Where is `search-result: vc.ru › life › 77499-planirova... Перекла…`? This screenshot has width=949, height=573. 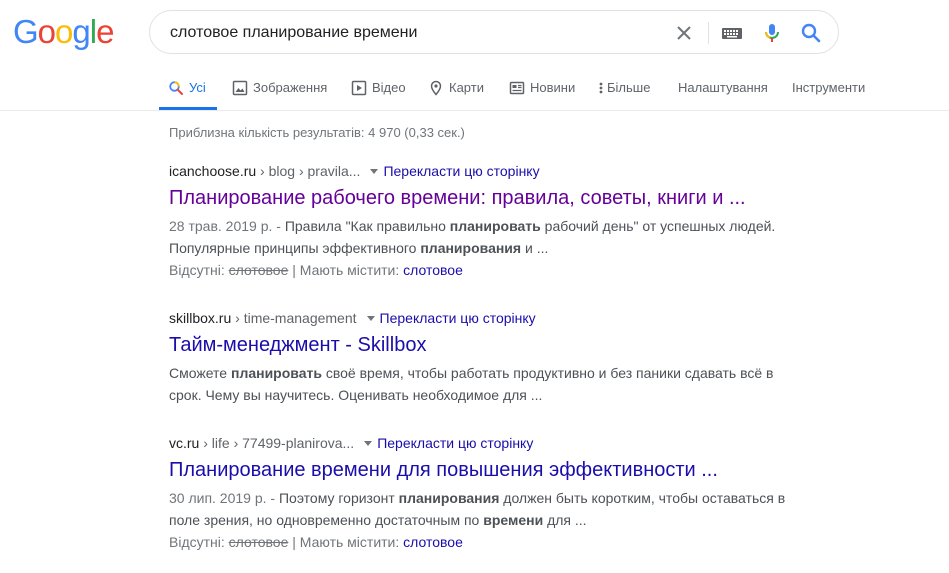
search-result: vc.ru › life › 77499-planirova... Перекла… is located at coordinates (479, 493).